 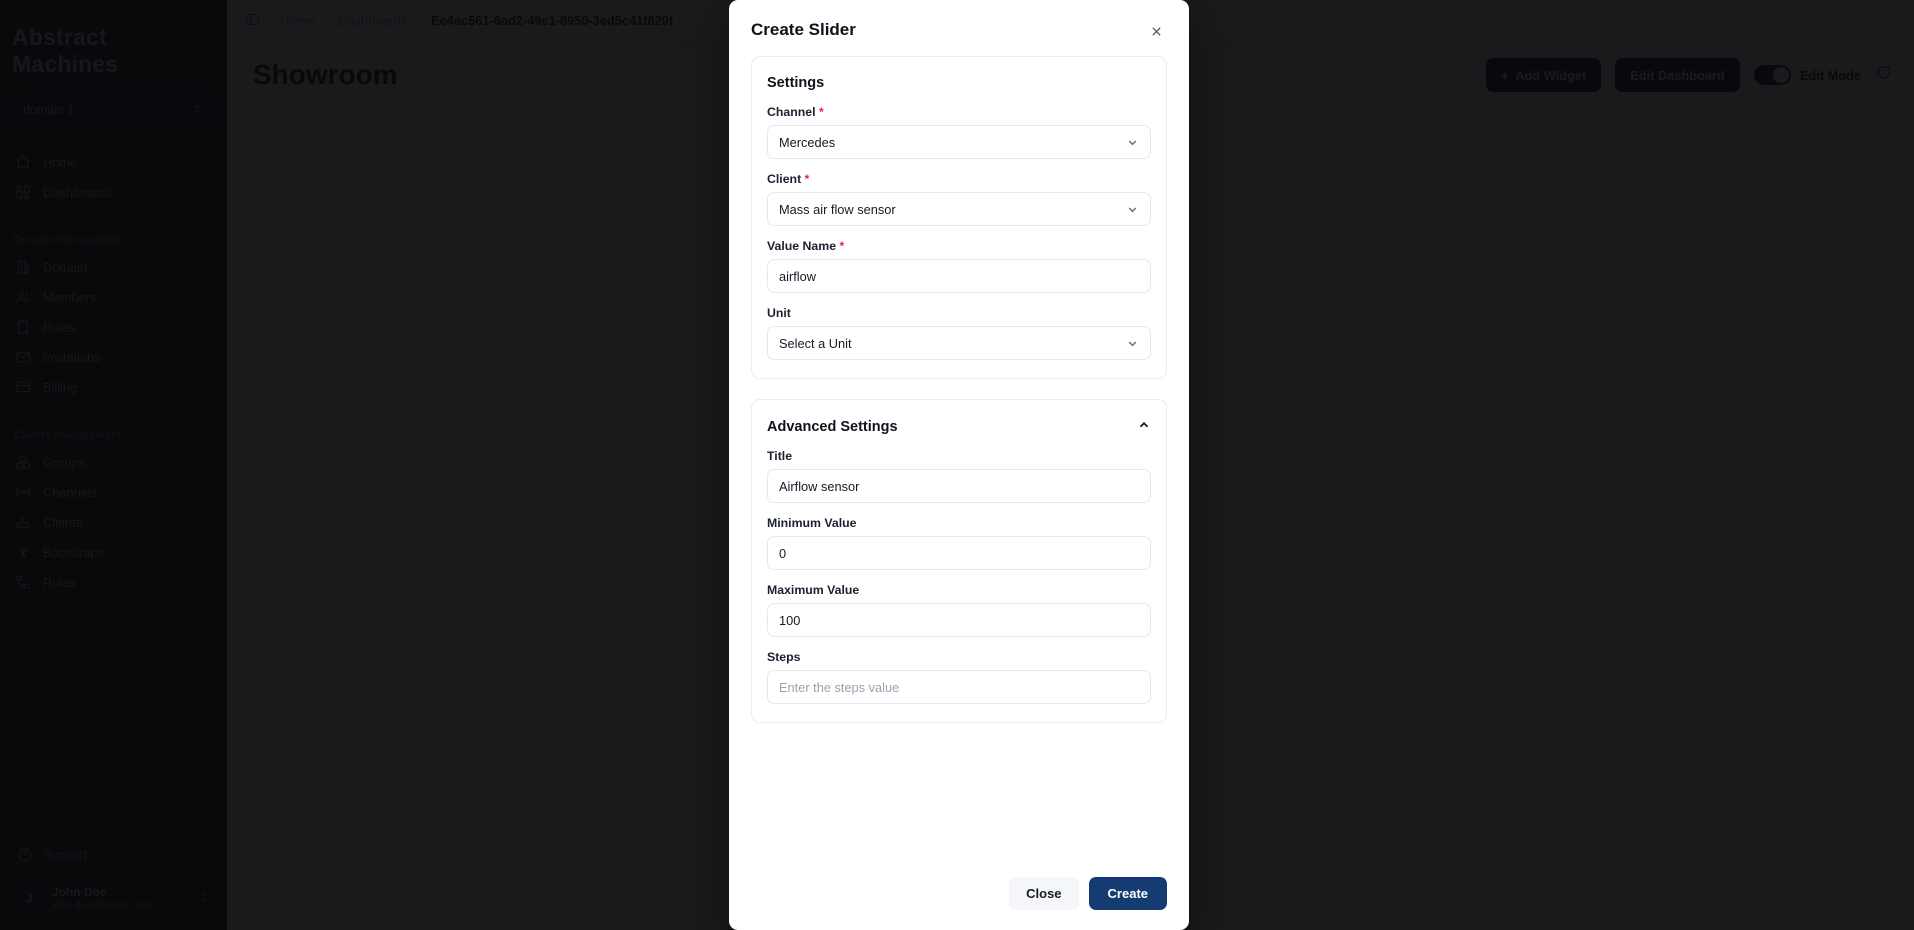 What do you see at coordinates (790, 620) in the screenshot?
I see `maximum-value-input-value: 100` at bounding box center [790, 620].